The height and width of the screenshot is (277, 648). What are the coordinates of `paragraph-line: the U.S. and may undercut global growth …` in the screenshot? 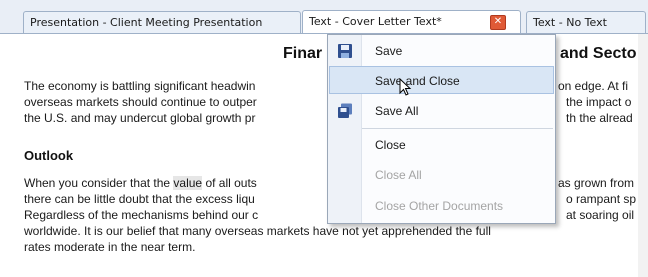 It's located at (140, 118).